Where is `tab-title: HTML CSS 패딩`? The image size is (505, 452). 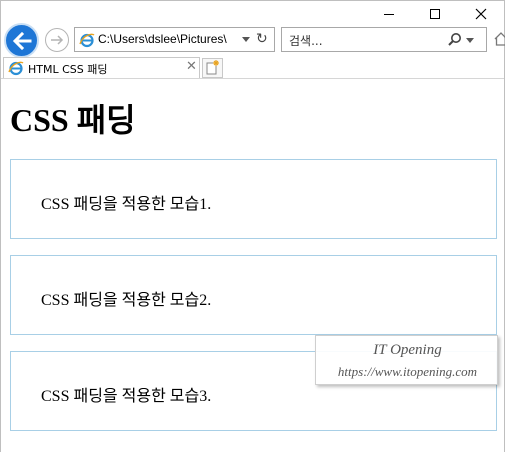
tab-title: HTML CSS 패딩 is located at coordinates (68, 69).